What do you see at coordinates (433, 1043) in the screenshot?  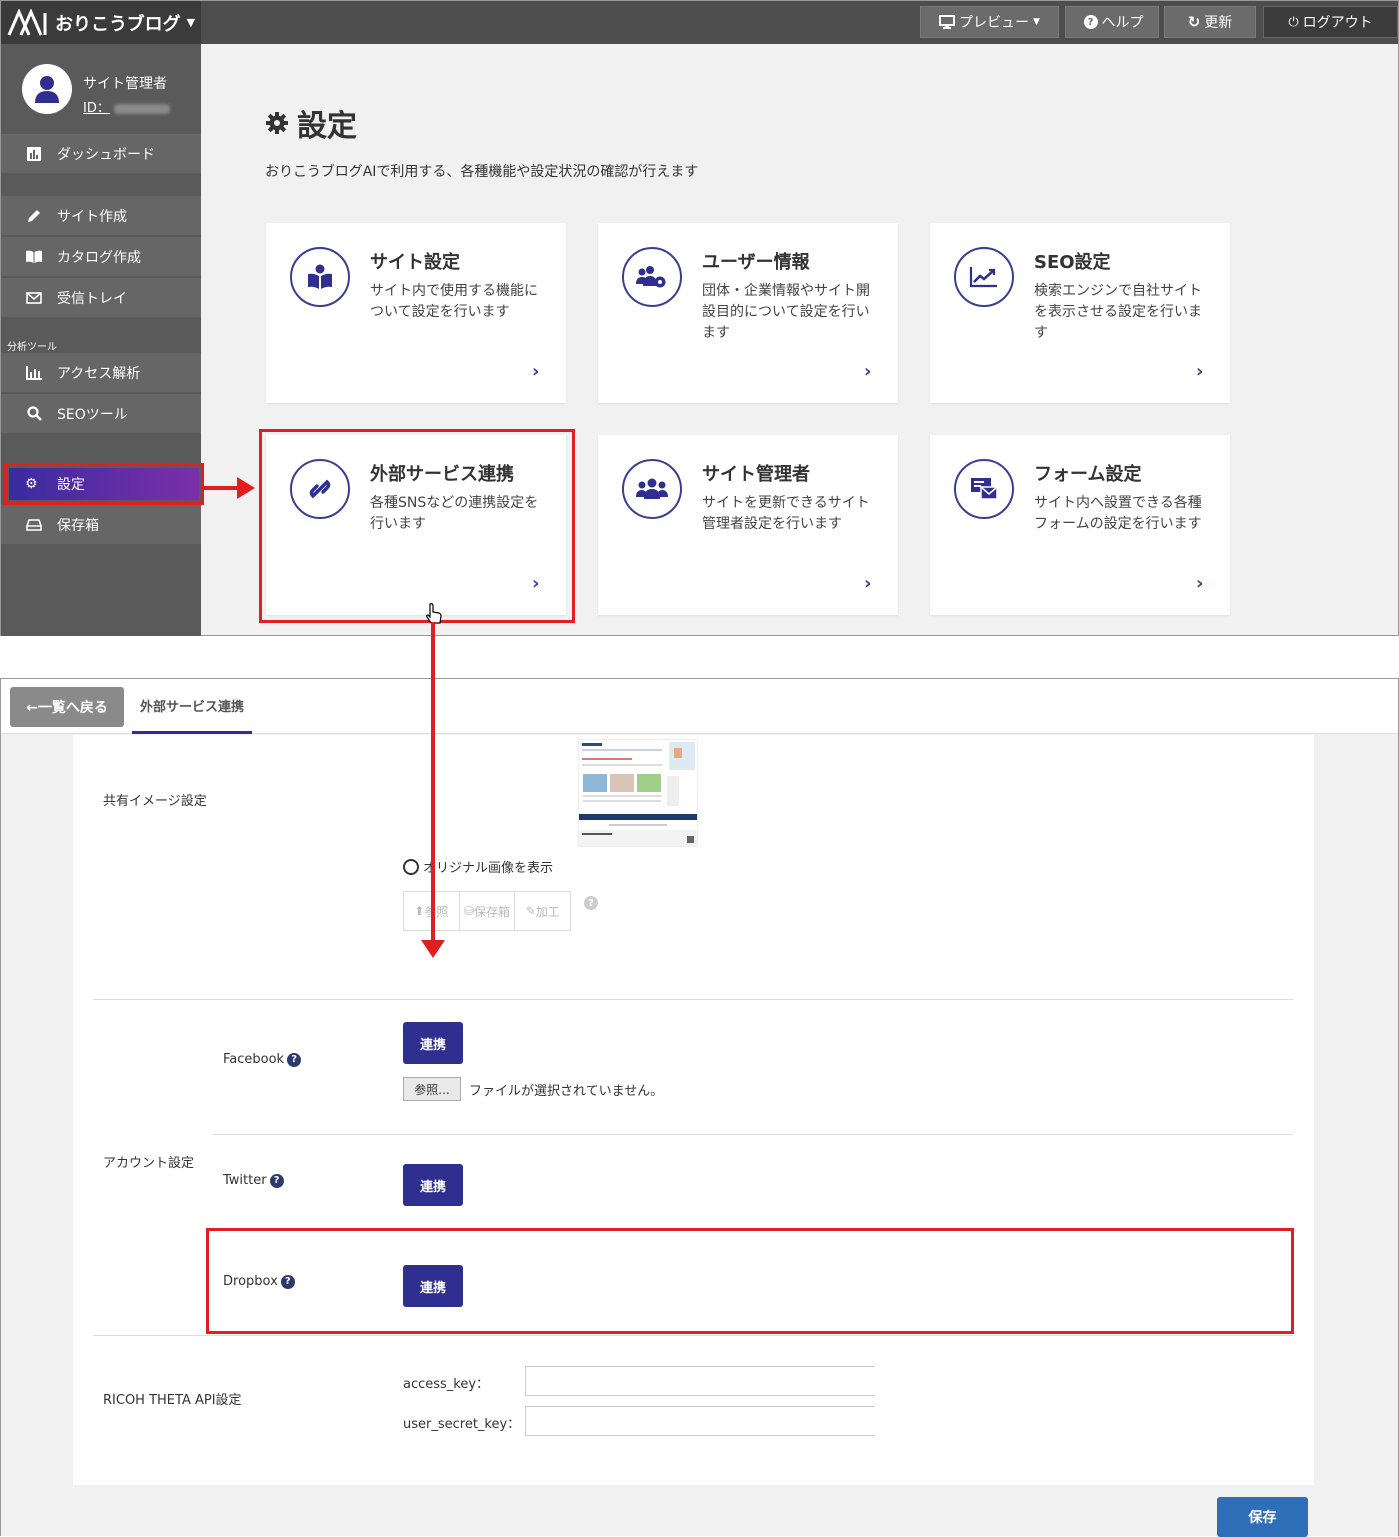 I see `facebook-link-button: 連携` at bounding box center [433, 1043].